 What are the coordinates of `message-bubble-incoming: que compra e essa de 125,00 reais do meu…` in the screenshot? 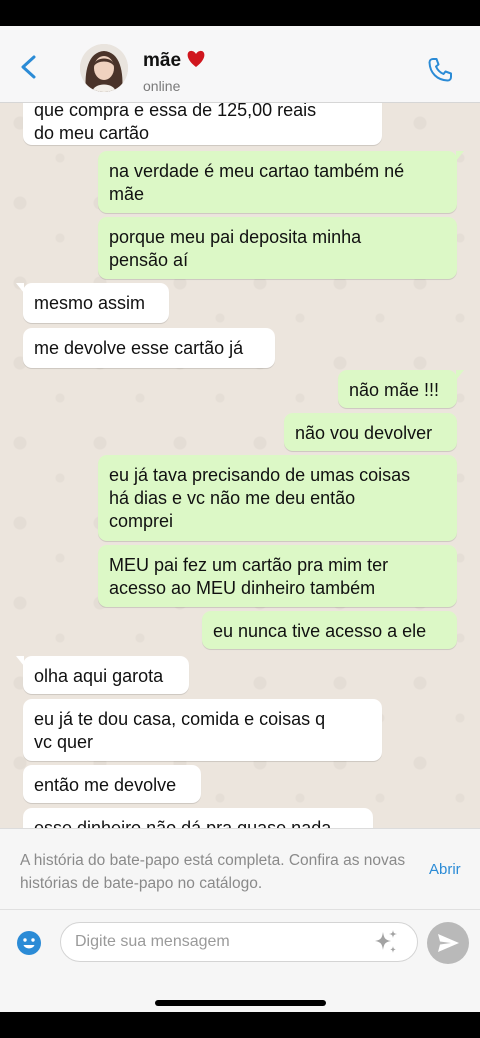 It's located at (202, 124).